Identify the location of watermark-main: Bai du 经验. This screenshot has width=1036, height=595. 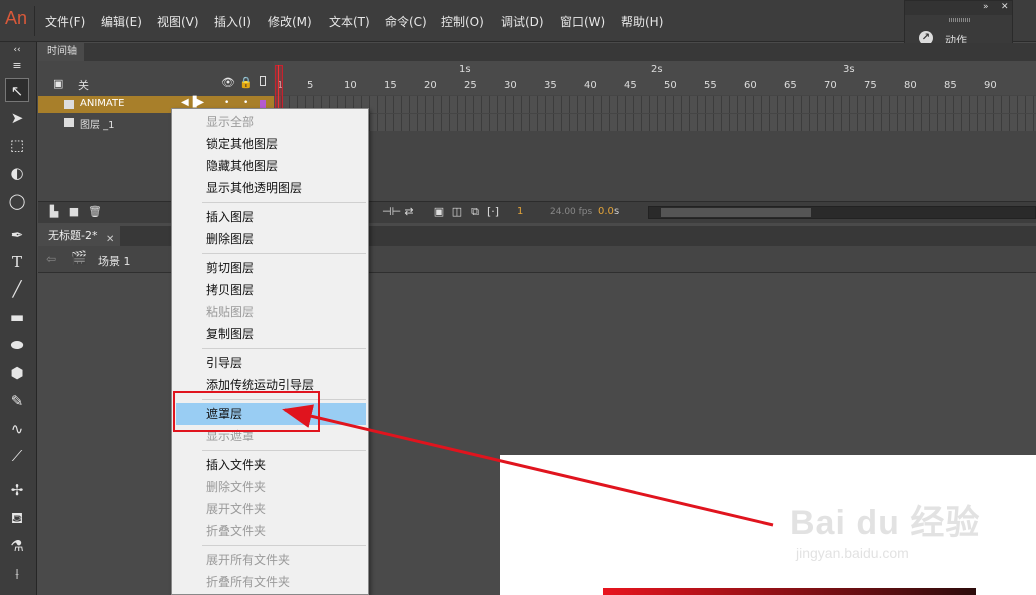
(885, 523).